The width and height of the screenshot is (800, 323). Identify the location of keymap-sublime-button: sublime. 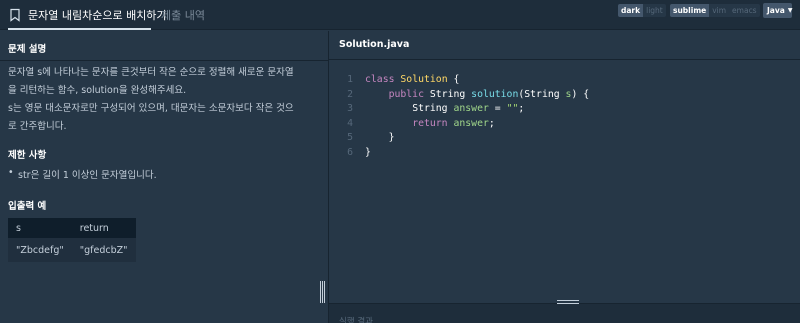
(690, 10).